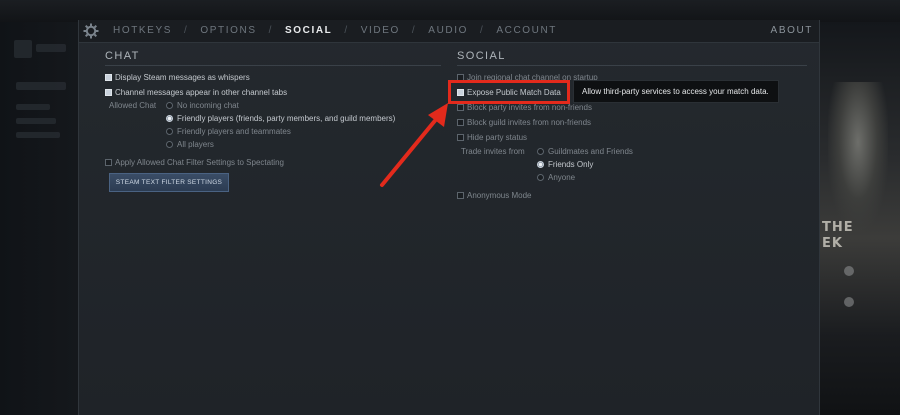 The width and height of the screenshot is (900, 415). Describe the element at coordinates (91, 31) in the screenshot. I see `gear-icon` at that location.